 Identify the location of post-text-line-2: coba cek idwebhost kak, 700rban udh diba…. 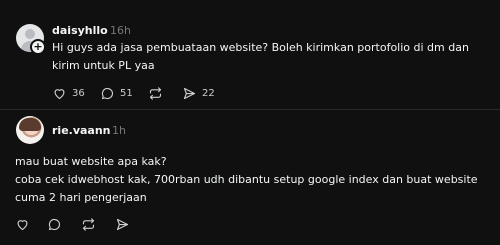
(246, 179).